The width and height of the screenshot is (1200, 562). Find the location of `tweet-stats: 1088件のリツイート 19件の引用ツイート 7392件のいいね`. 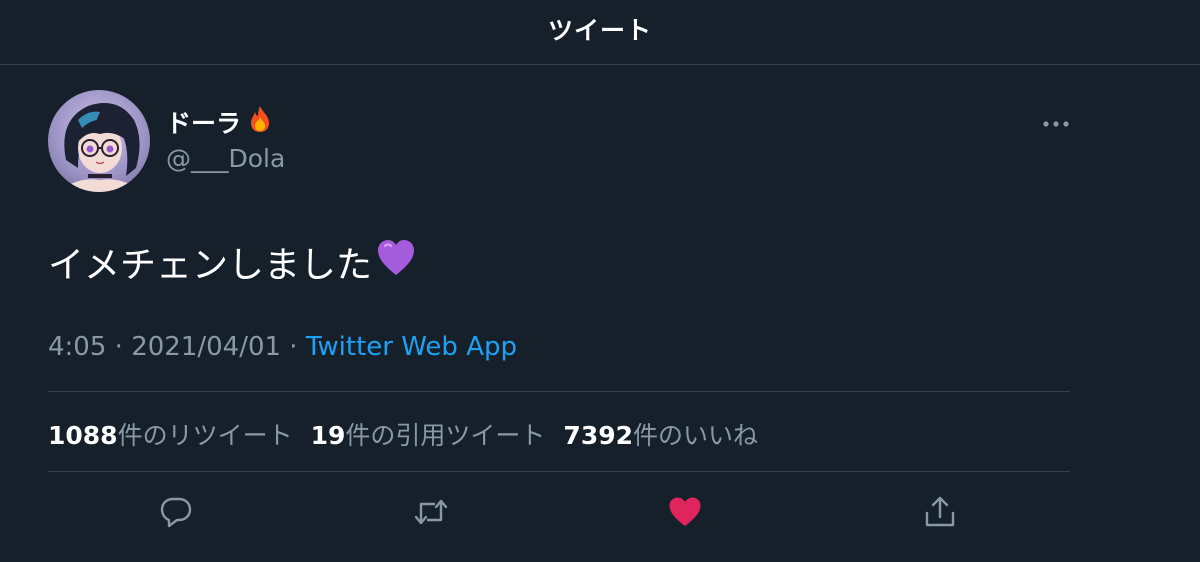

tweet-stats: 1088件のリツイート 19件の引用ツイート 7392件のいいね is located at coordinates (412, 434).